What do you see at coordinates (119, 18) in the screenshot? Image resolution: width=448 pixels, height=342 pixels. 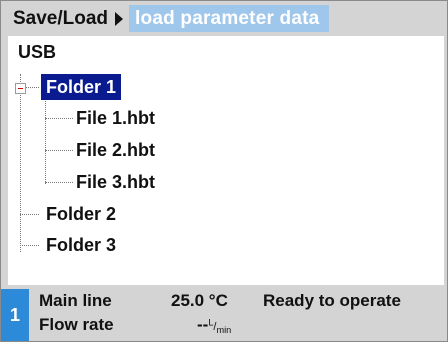 I see `breadcrumb-arrow-icon` at bounding box center [119, 18].